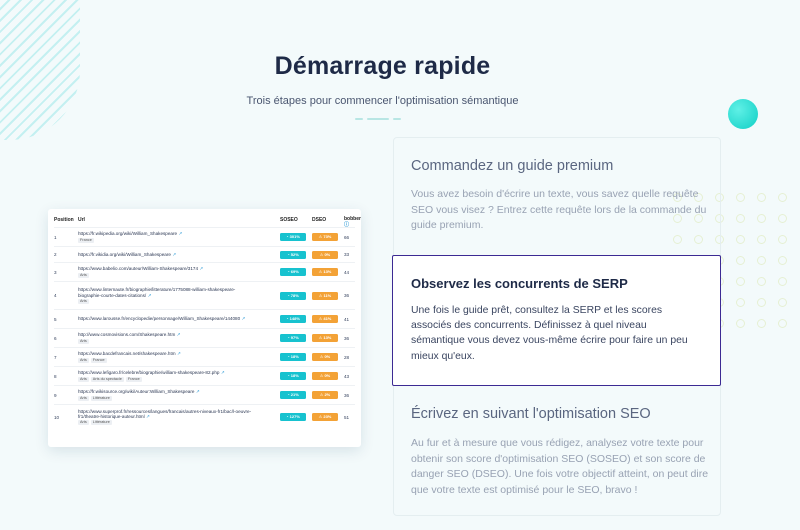 Image resolution: width=800 pixels, height=530 pixels. Describe the element at coordinates (347, 272) in the screenshot. I see `row-bobber: 44` at that location.